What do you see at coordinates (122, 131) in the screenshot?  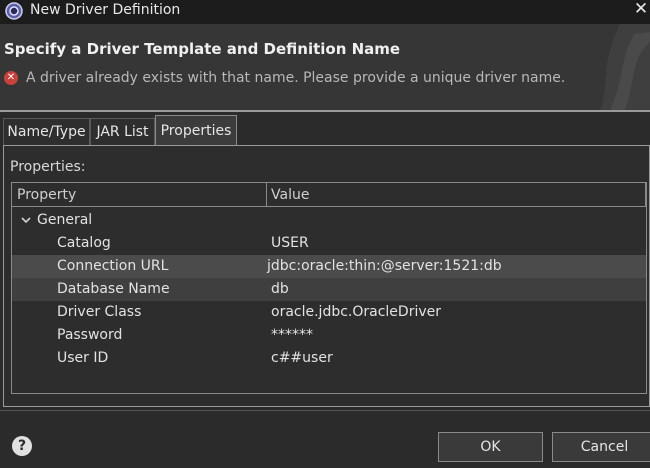 I see `tab-jar-list: JAR List` at bounding box center [122, 131].